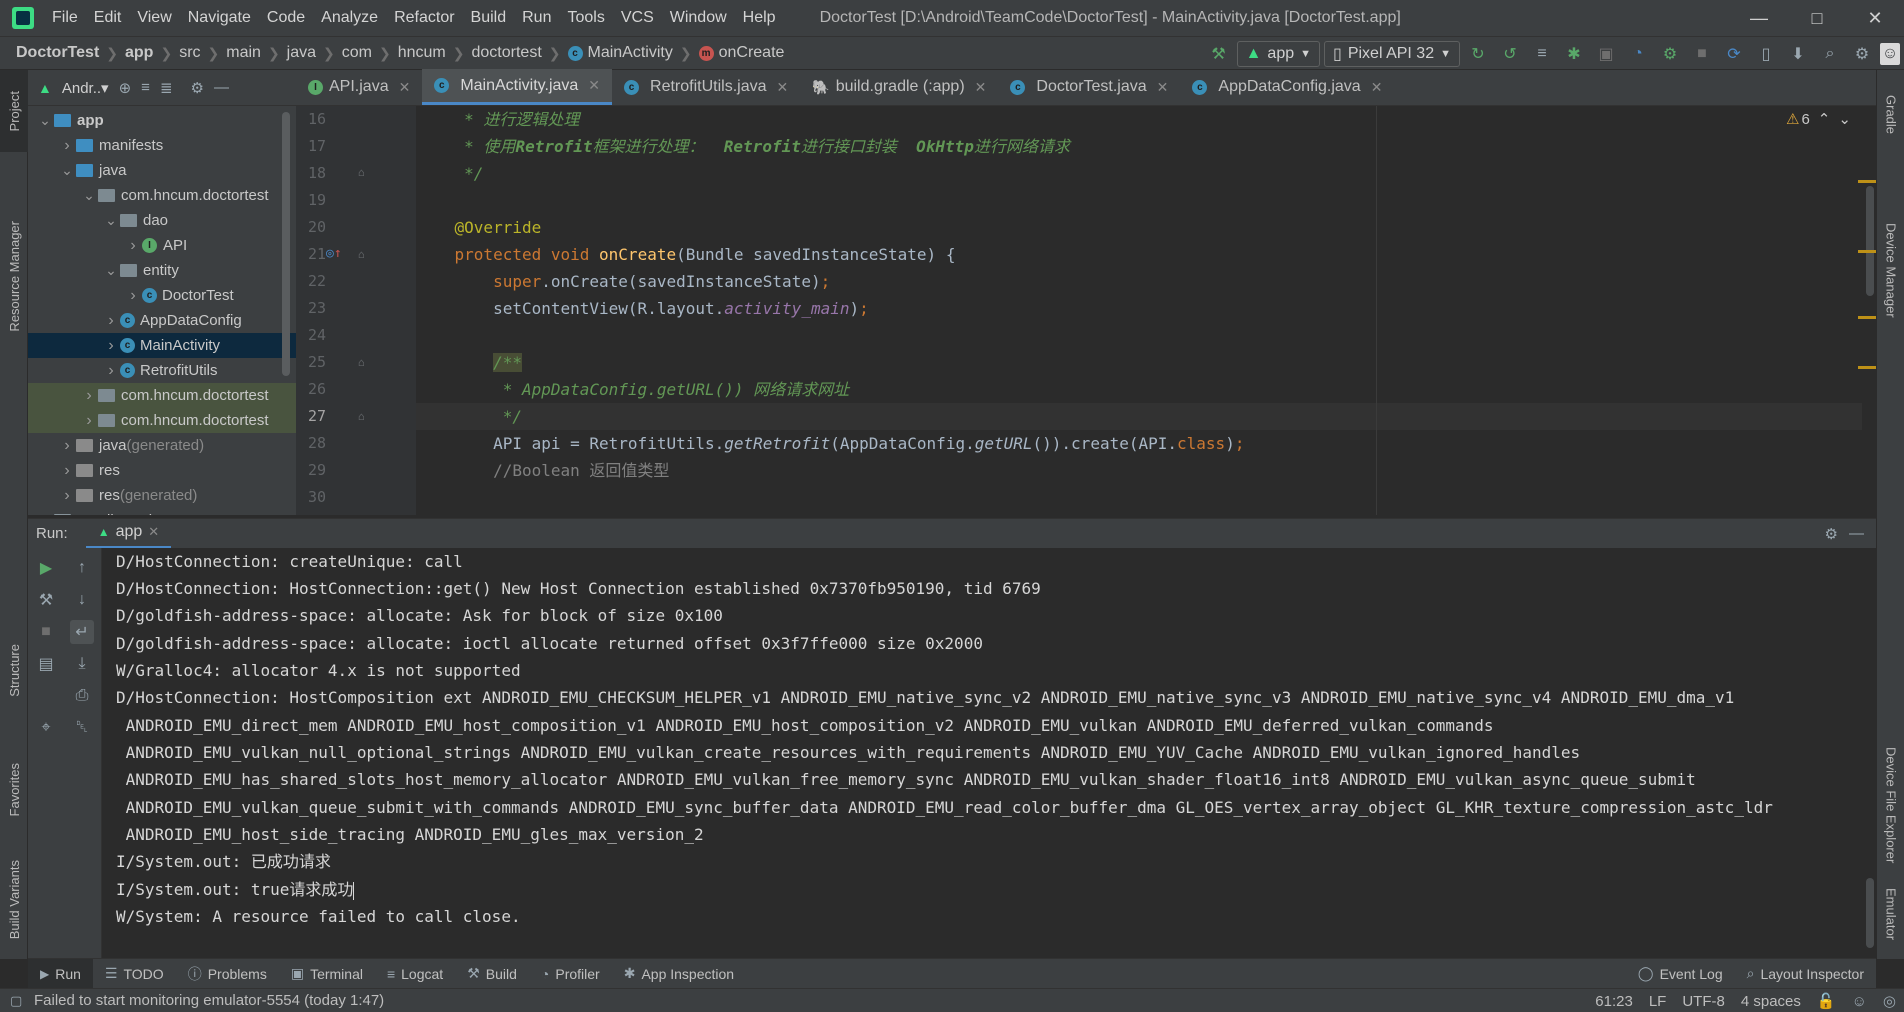  I want to click on debug-icon: ✱, so click(1574, 54).